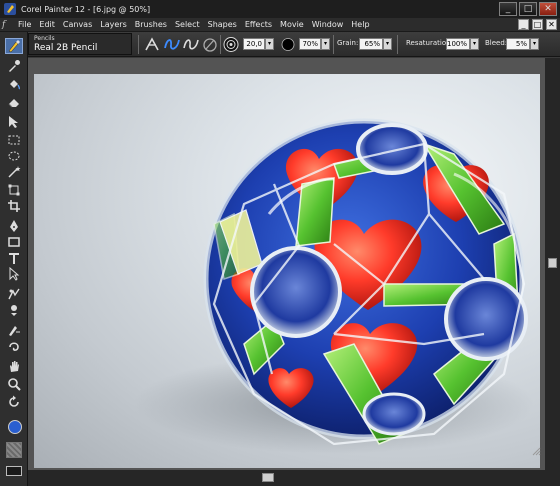  I want to click on pen-icon, so click(14, 226).